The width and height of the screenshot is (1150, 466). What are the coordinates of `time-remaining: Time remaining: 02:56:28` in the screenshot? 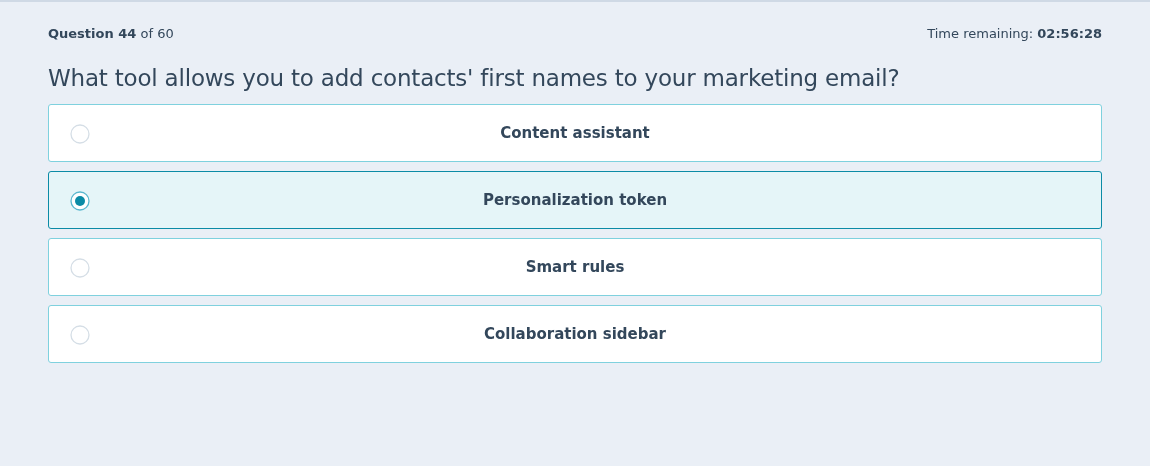 It's located at (1014, 33).